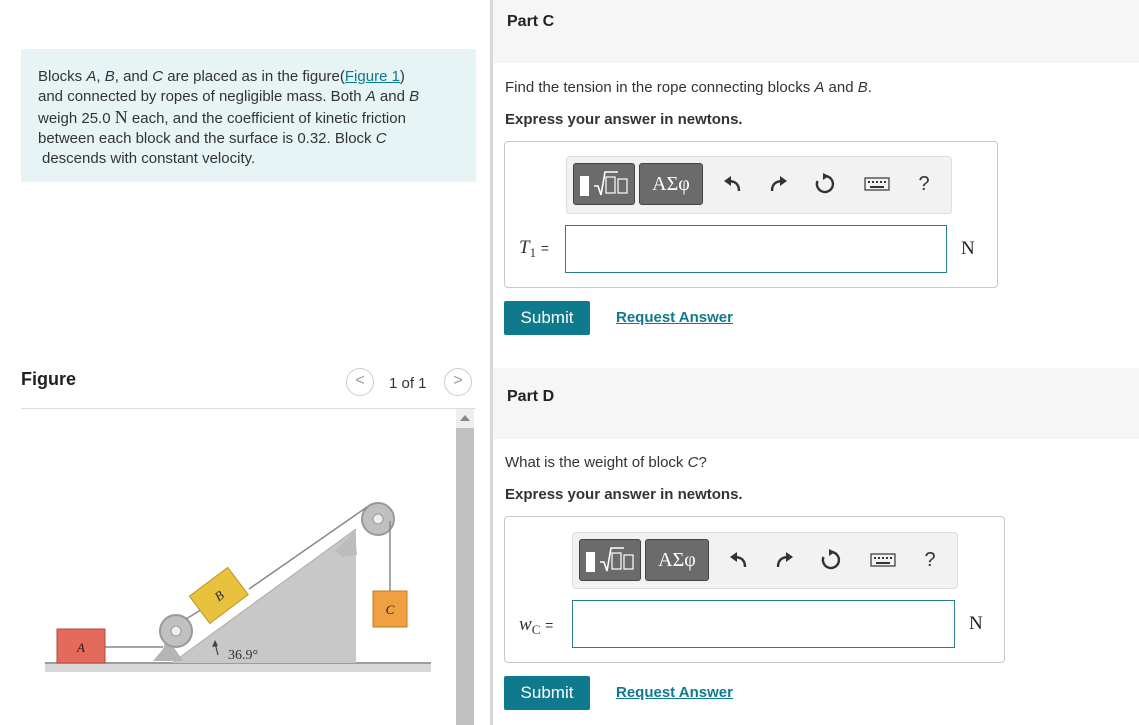  Describe the element at coordinates (465, 418) in the screenshot. I see `scroll-up-icon` at that location.